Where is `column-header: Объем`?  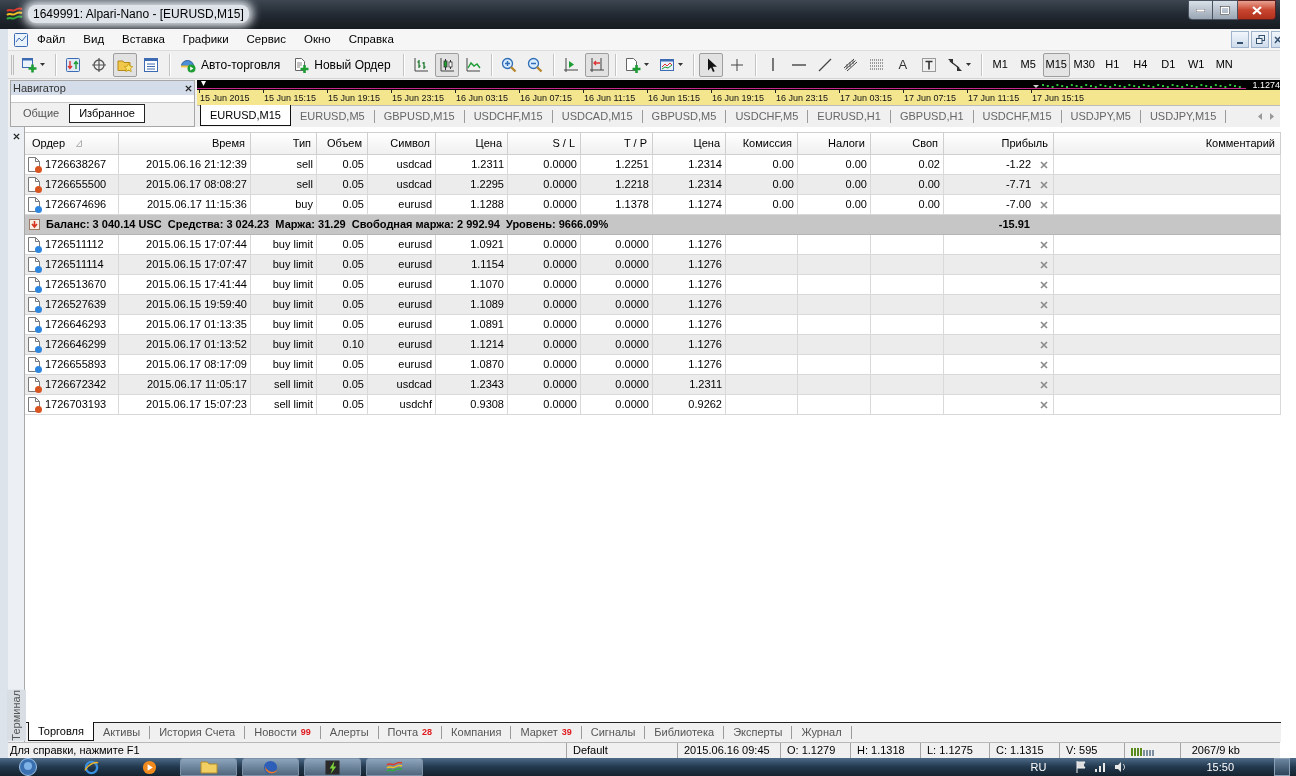 column-header: Объем is located at coordinates (342, 144).